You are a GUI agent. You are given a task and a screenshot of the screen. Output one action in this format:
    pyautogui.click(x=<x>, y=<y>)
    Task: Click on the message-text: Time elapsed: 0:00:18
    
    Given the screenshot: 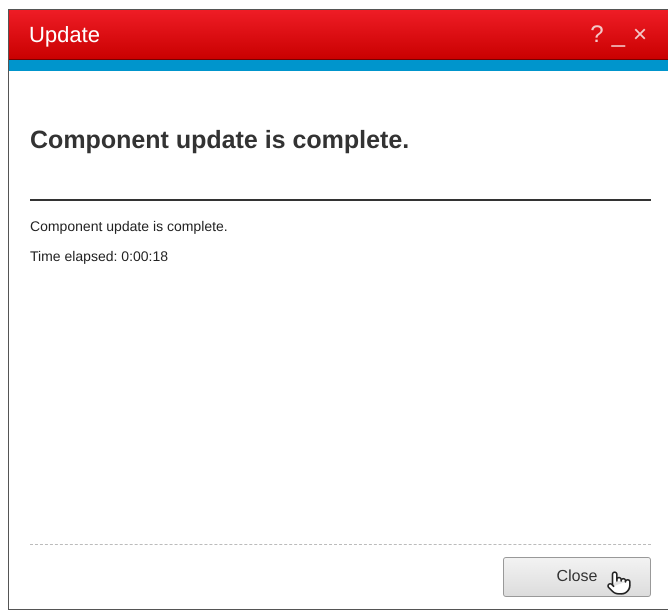 What is the action you would take?
    pyautogui.click(x=100, y=256)
    